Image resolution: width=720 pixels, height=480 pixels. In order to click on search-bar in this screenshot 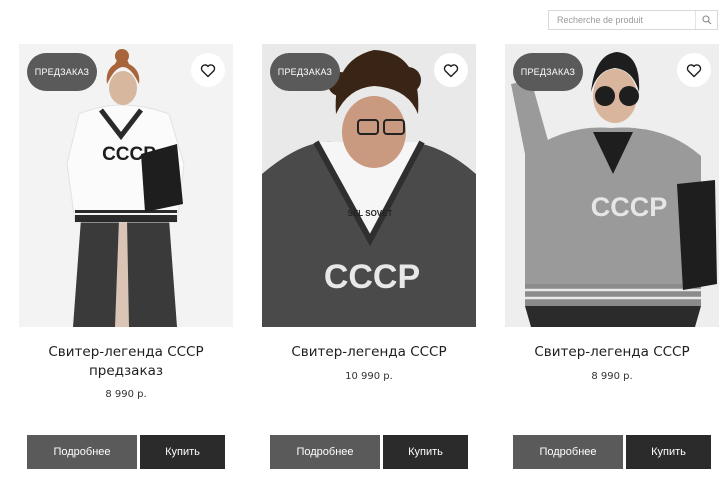, I will do `click(633, 20)`.